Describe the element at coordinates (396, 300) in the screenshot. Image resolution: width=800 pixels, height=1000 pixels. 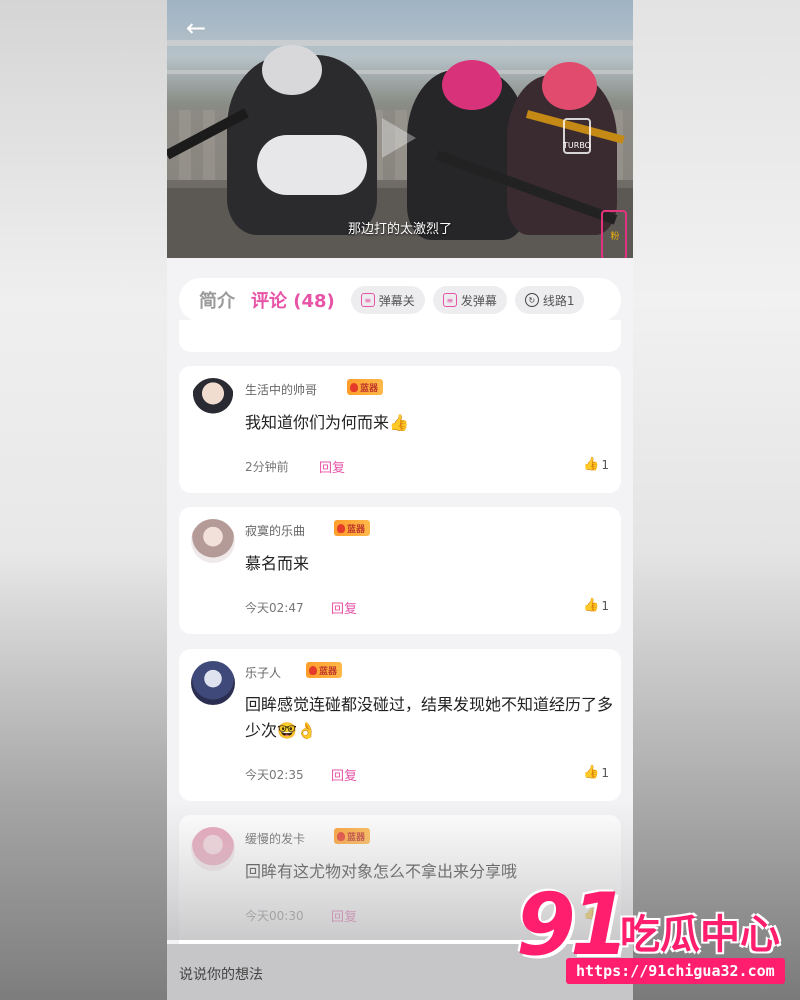
I see `danmaku-toggle-label: 弹幕关` at that location.